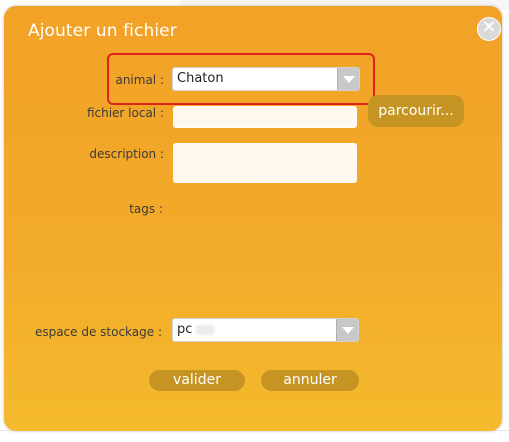 The image size is (509, 442). I want to click on close-button: ✕, so click(489, 29).